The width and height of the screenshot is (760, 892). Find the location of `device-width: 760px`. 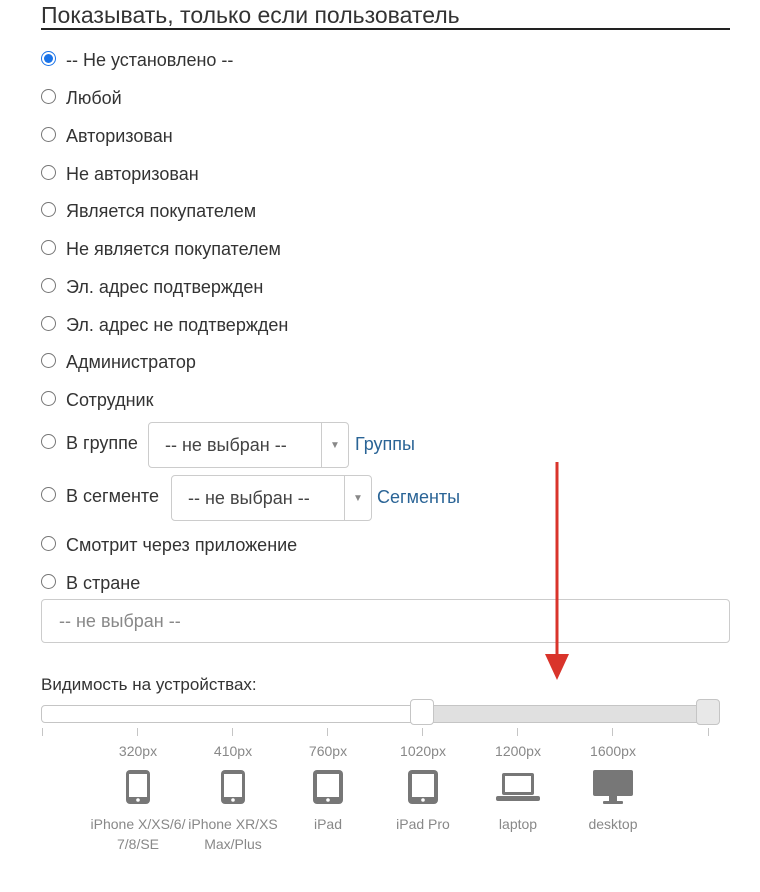

device-width: 760px is located at coordinates (328, 751).